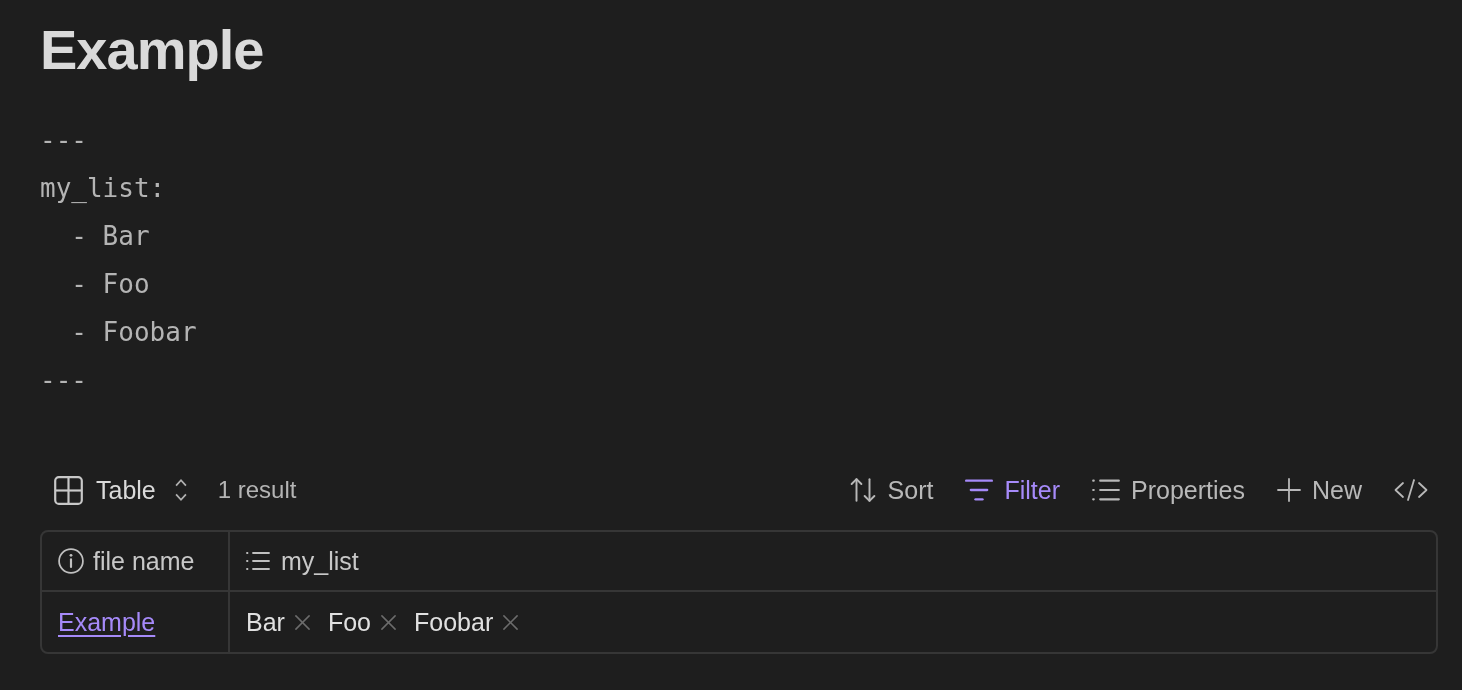 The image size is (1462, 690). I want to click on chevron-up-down-icon, so click(180, 490).